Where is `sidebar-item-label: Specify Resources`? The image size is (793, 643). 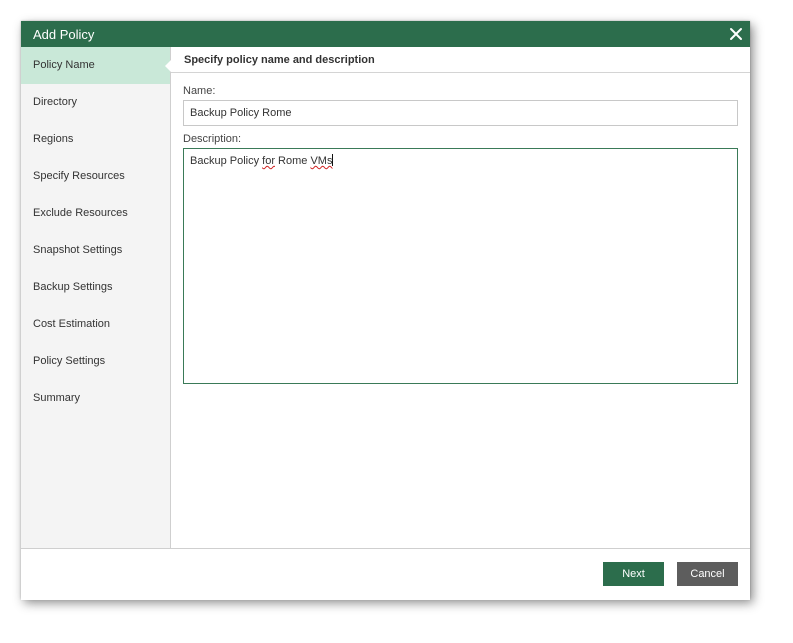 sidebar-item-label: Specify Resources is located at coordinates (79, 176).